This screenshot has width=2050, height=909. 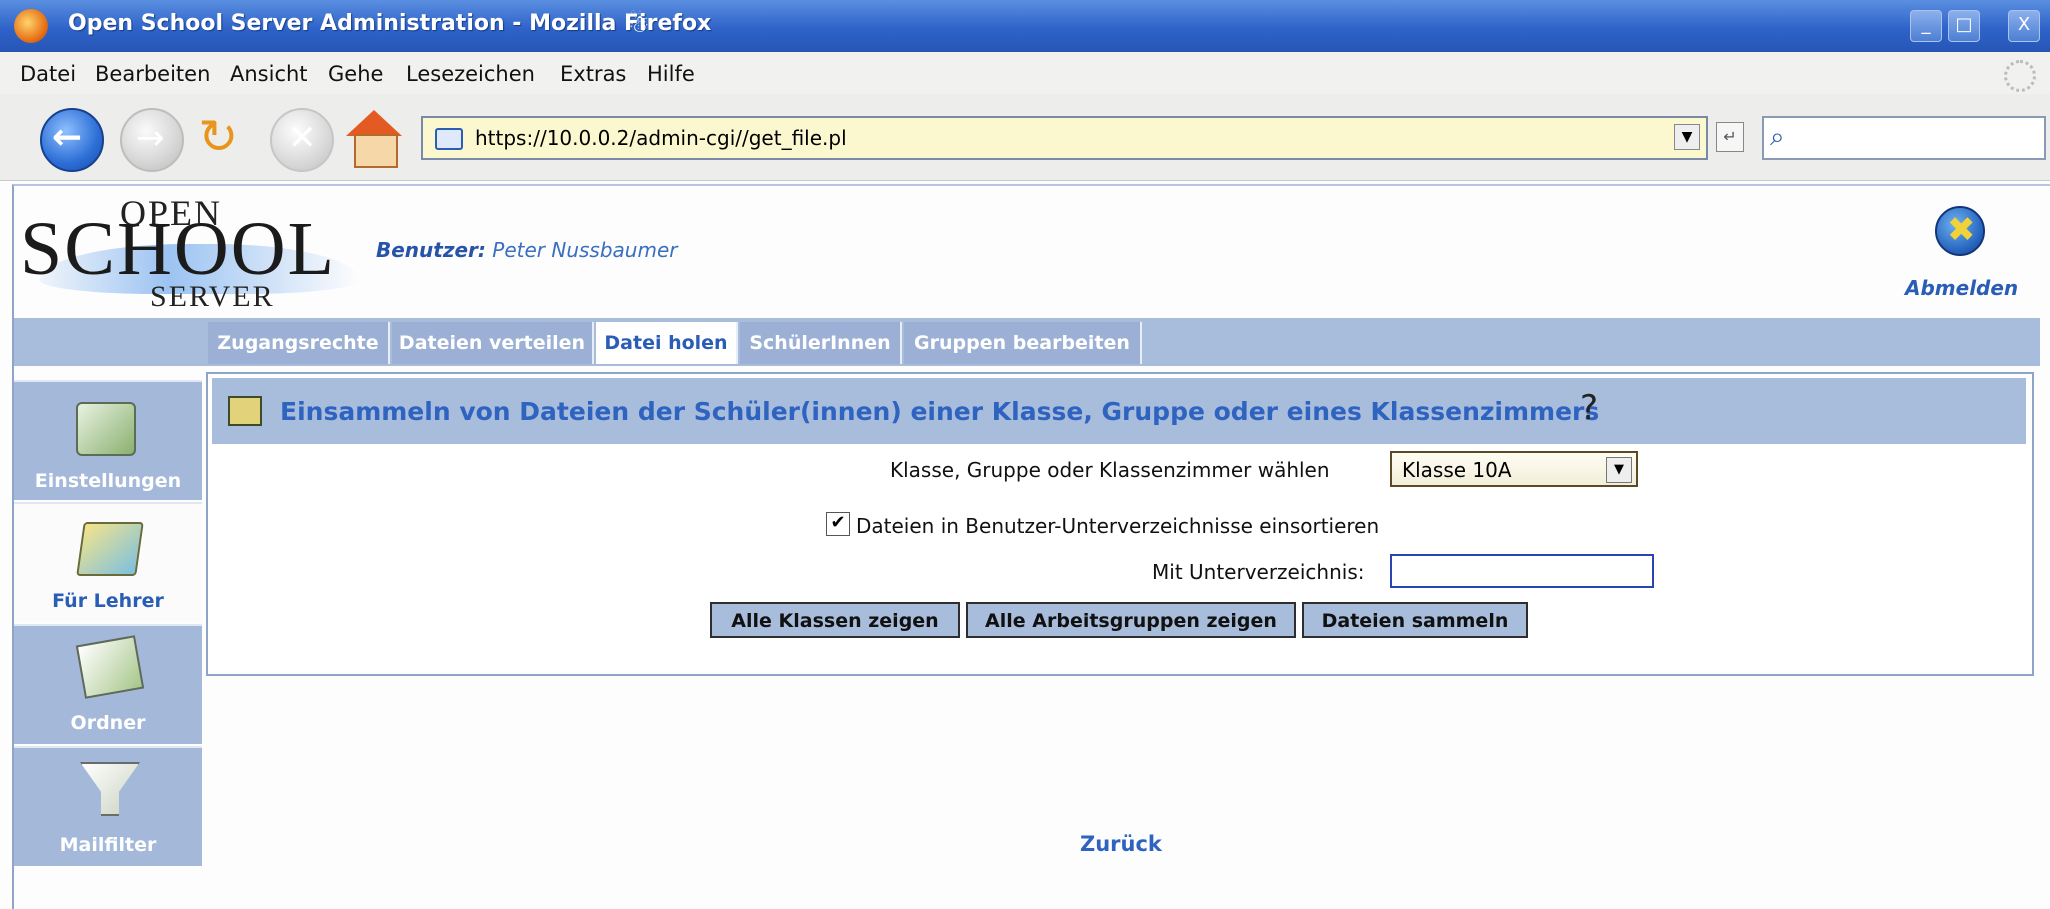 I want to click on logout-icon: ✖, so click(x=1960, y=231).